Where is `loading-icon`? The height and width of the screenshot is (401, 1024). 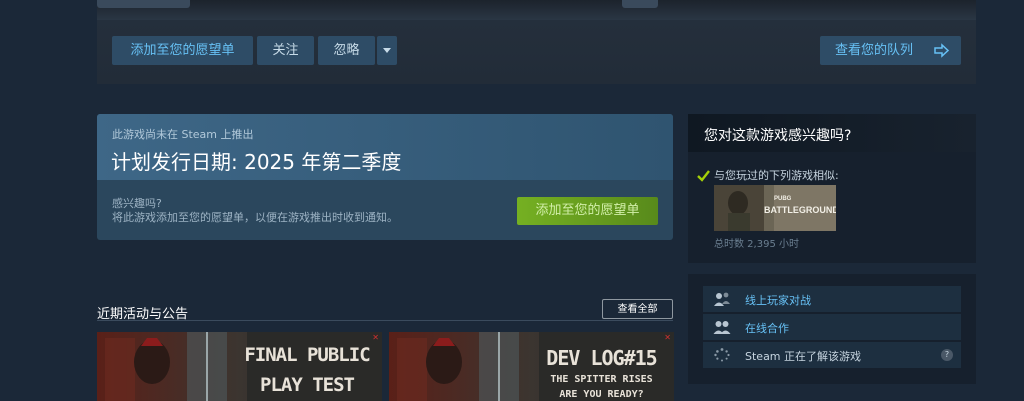 loading-icon is located at coordinates (722, 355).